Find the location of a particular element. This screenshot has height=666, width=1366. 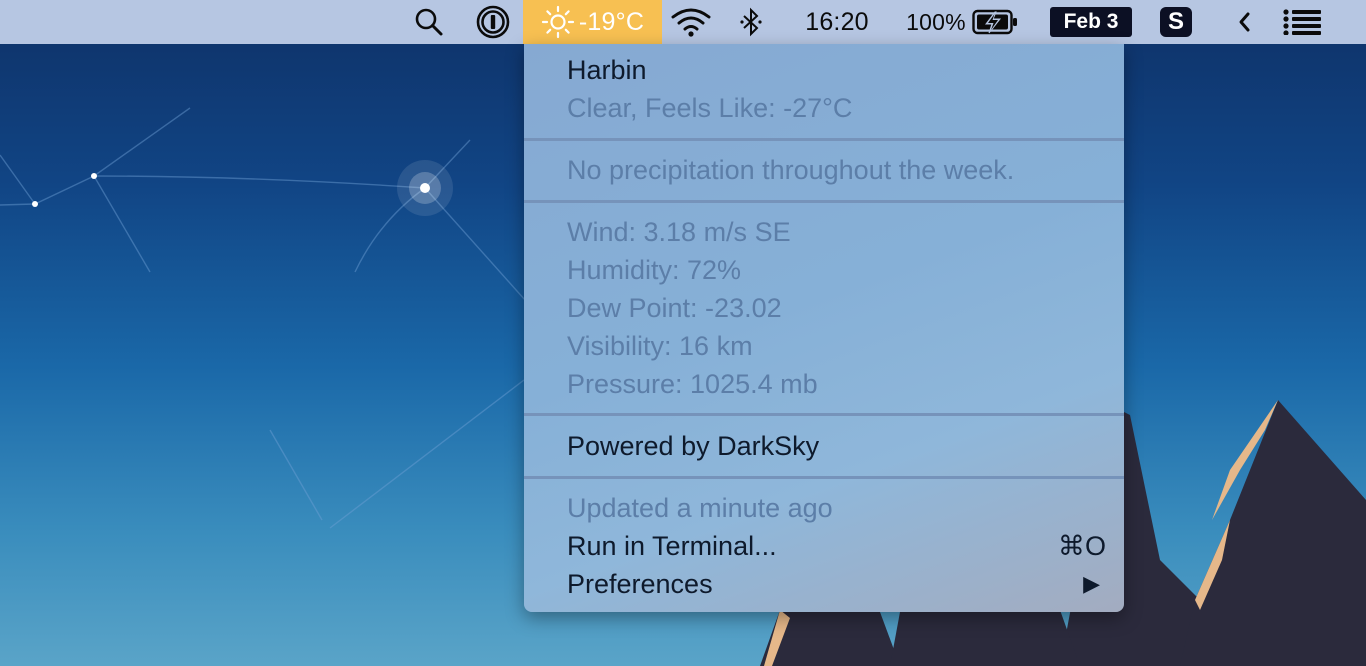

precipitation-summary: No precipitation throughout the week. is located at coordinates (791, 170).